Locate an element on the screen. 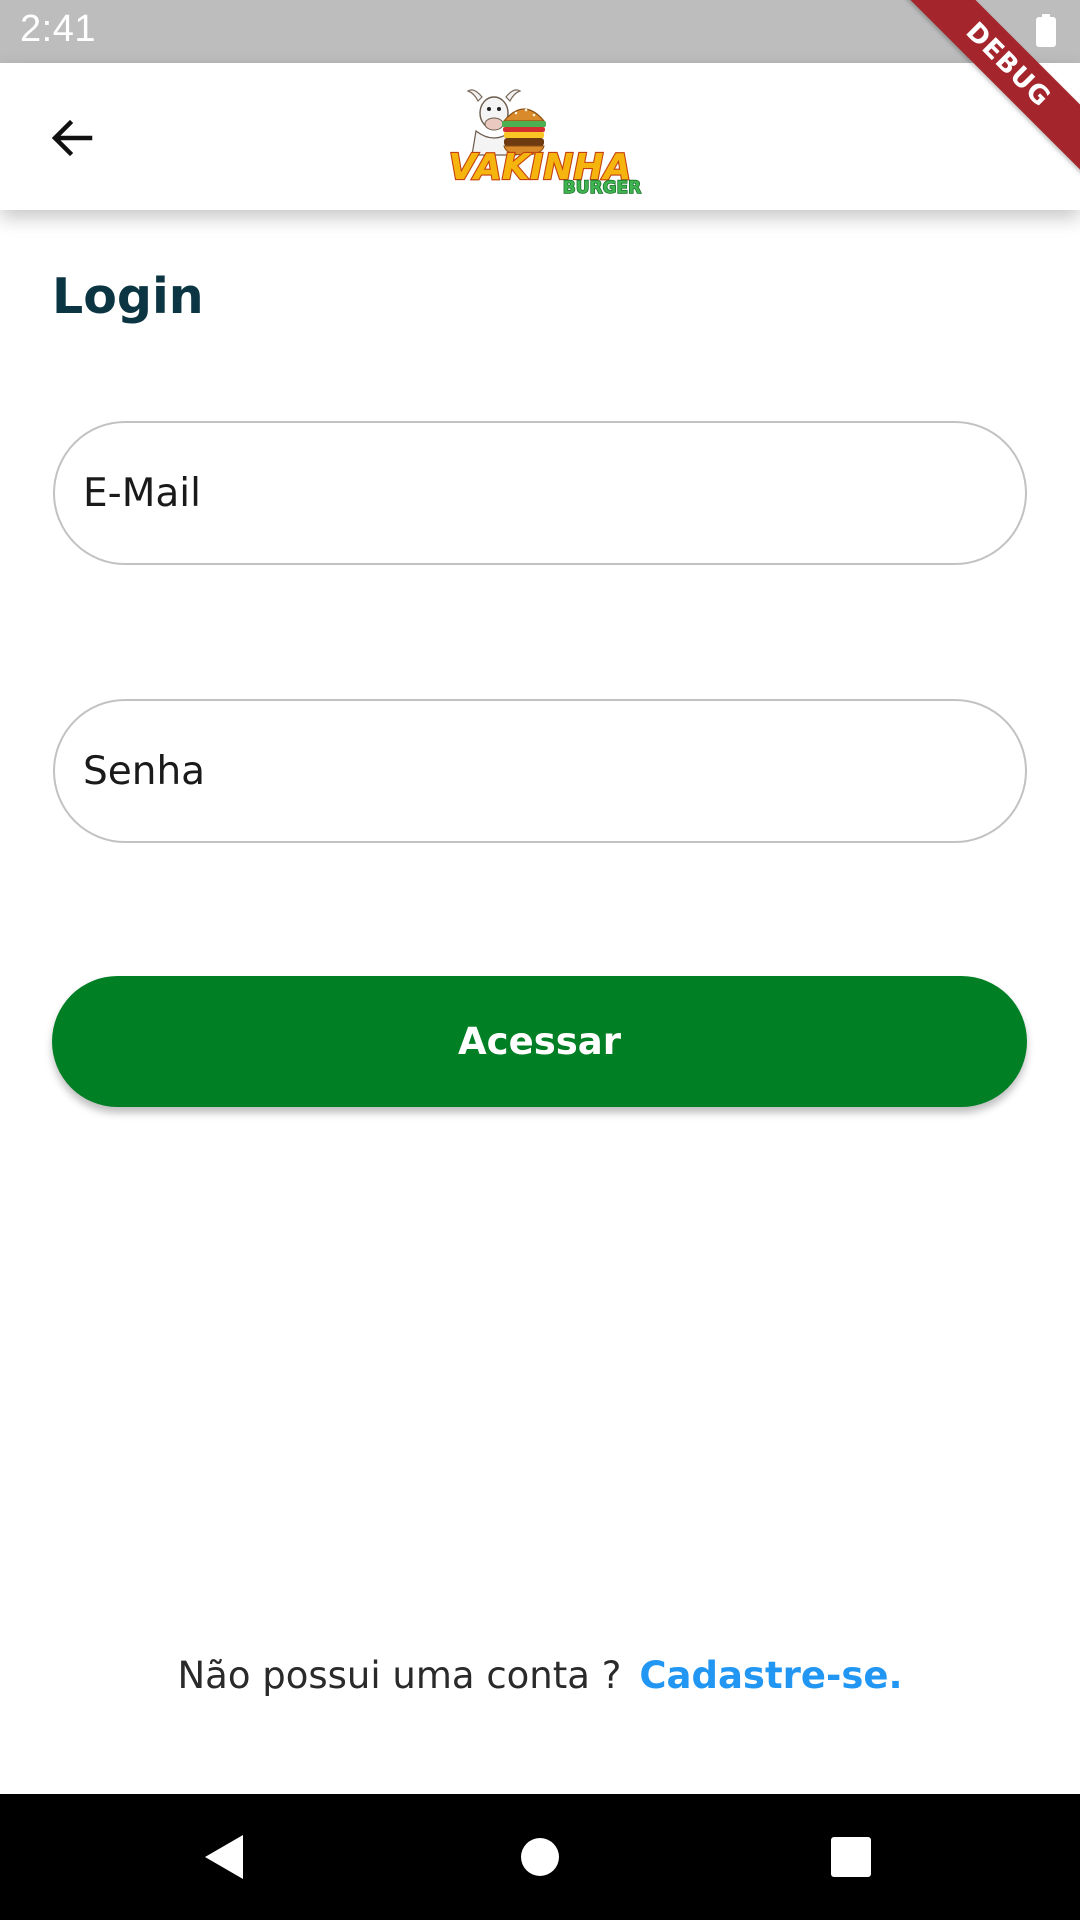 Image resolution: width=1080 pixels, height=1920 pixels. status-bar: 2:41 is located at coordinates (540, 31).